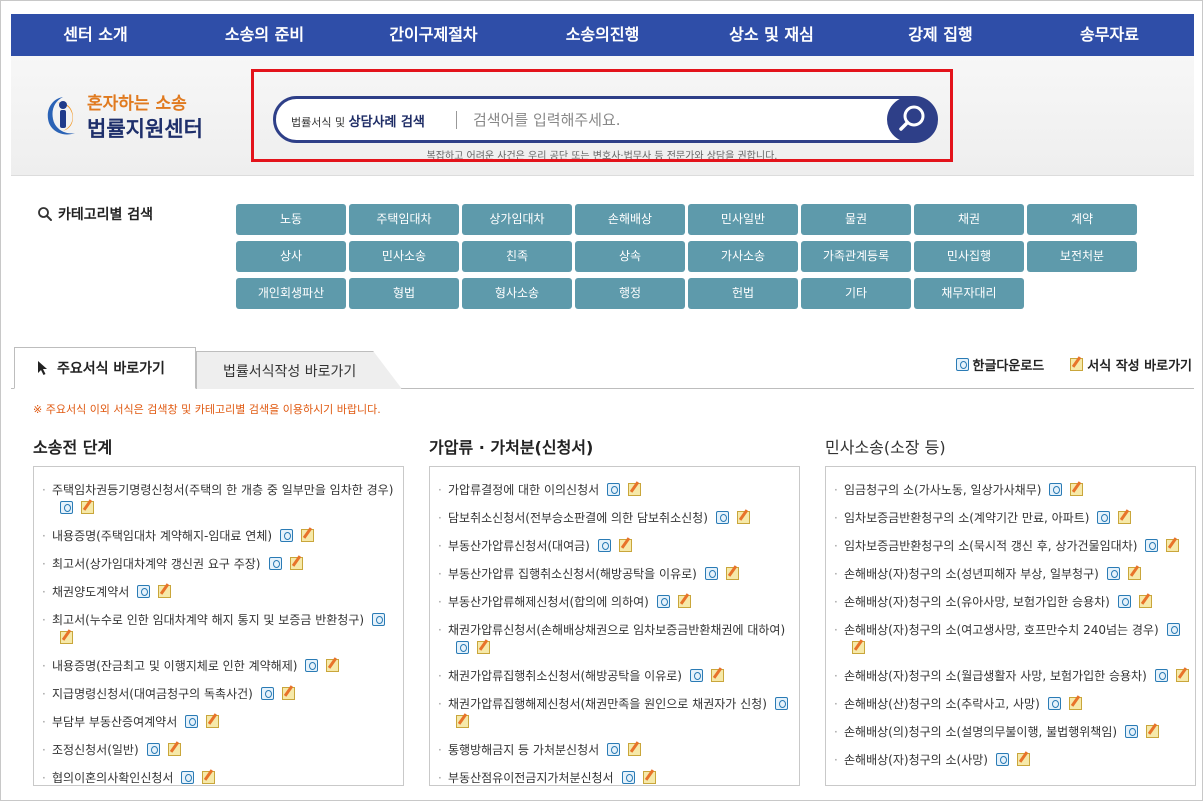 The image size is (1203, 801). I want to click on category-button: 민사소송, so click(404, 256).